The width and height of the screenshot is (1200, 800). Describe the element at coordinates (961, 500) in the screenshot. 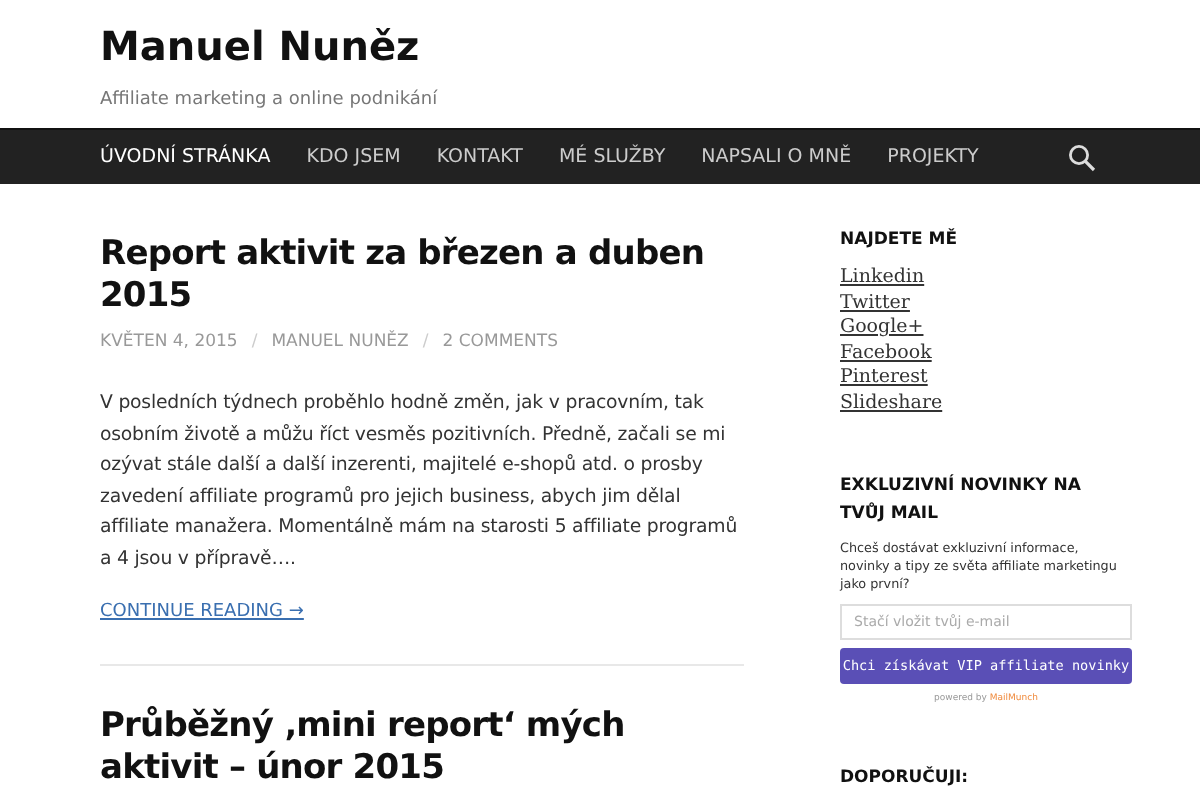

I see `widget-title: EXKLUZIVNÍ NOVINKY NA TVŮJ MAIL` at that location.